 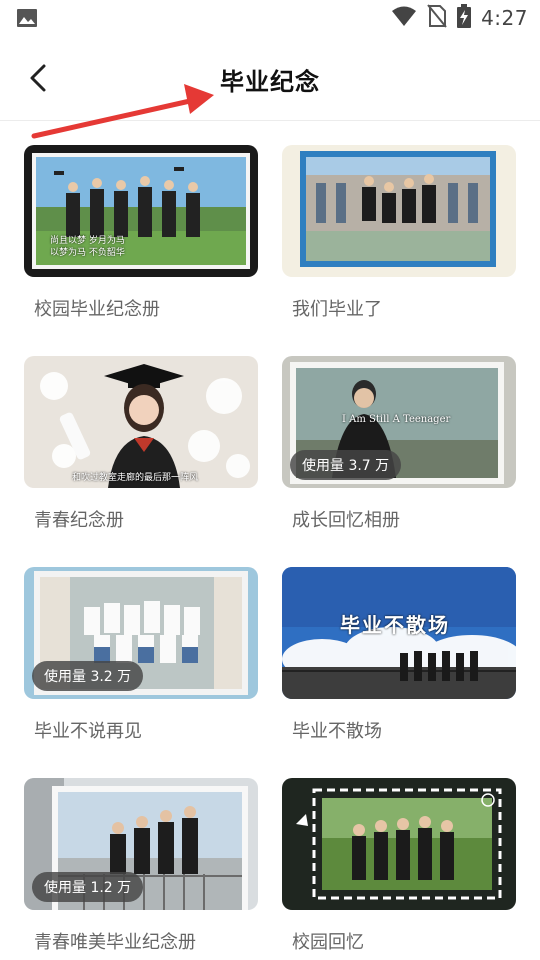 What do you see at coordinates (337, 731) in the screenshot?
I see `template-title: 毕业不散场` at bounding box center [337, 731].